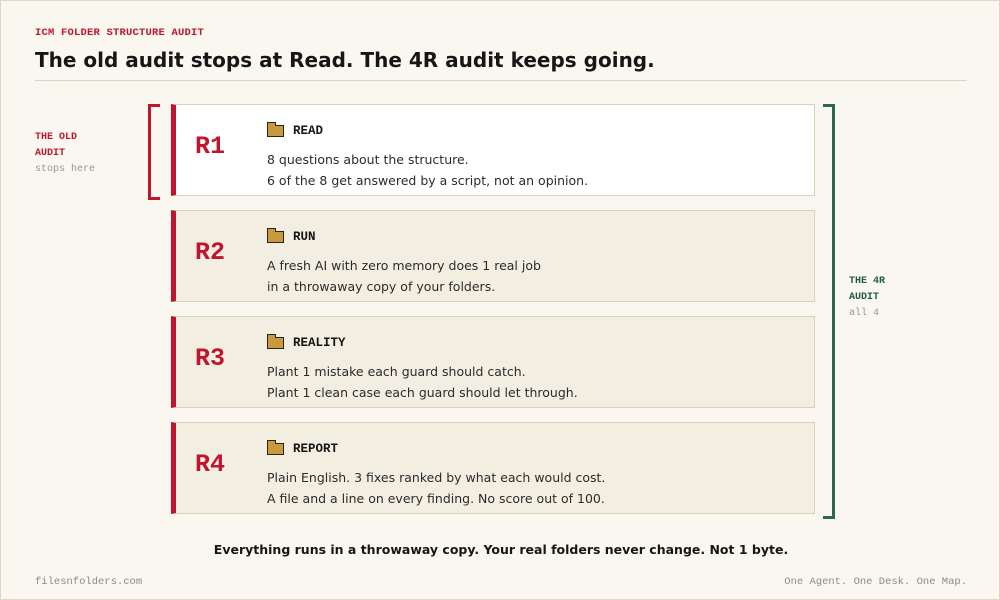 The height and width of the screenshot is (600, 1000). Describe the element at coordinates (829, 311) in the screenshot. I see `4r-audit-bracket` at that location.